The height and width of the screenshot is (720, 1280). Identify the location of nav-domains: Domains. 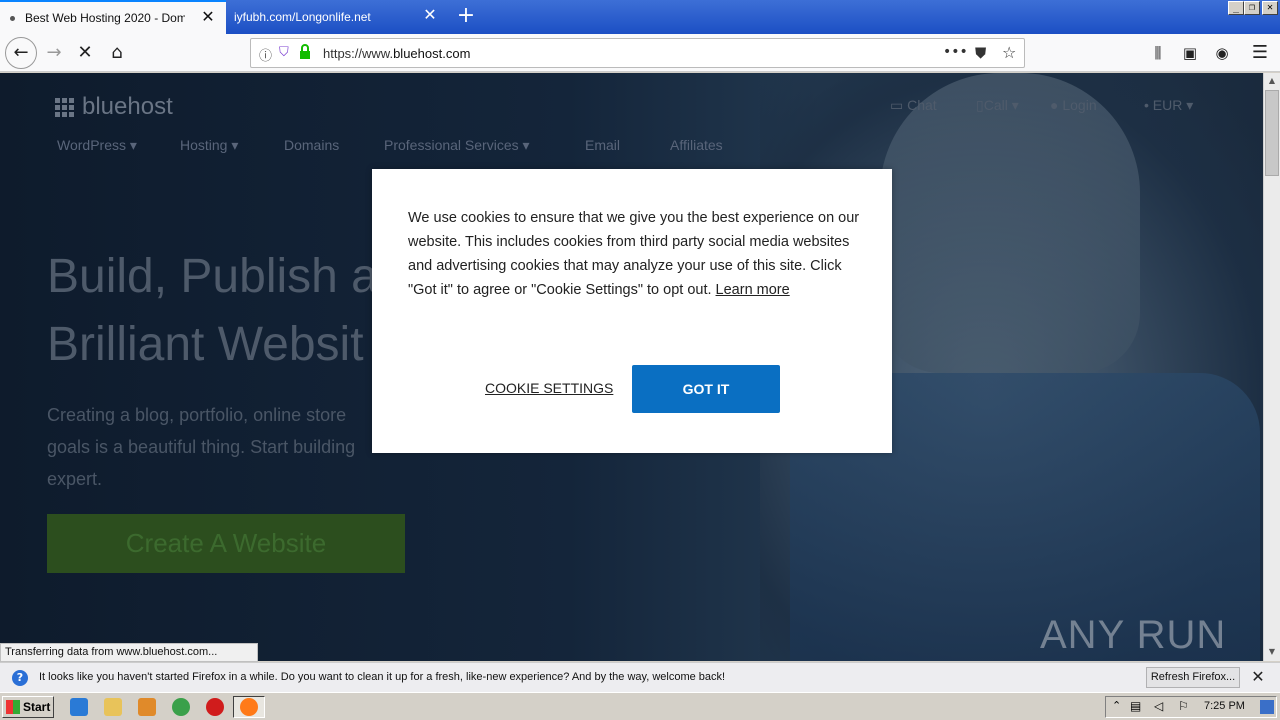
(311, 145).